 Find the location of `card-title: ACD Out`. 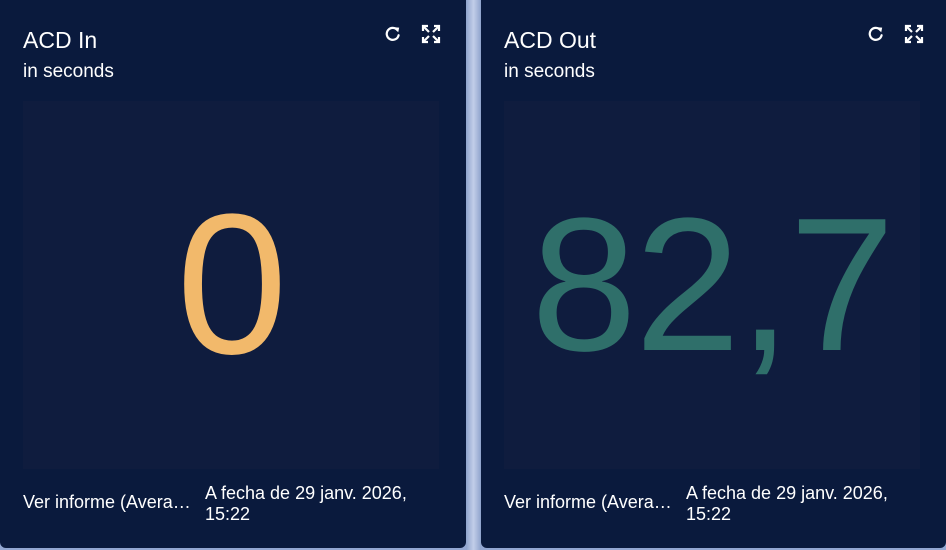

card-title: ACD Out is located at coordinates (550, 40).